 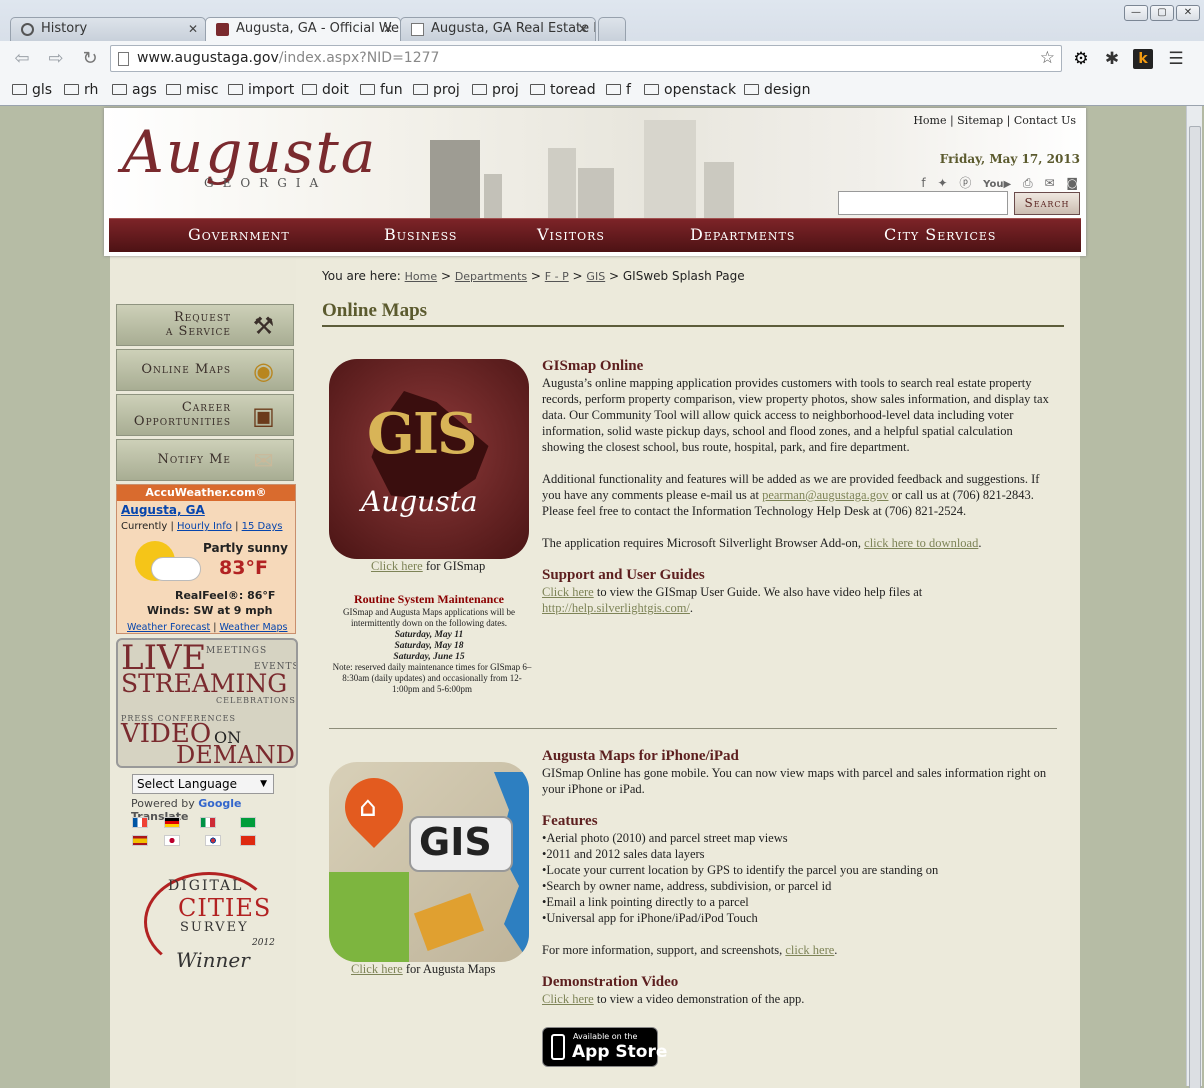 What do you see at coordinates (203, 784) in the screenshot?
I see `language-select: Select Language ▼` at bounding box center [203, 784].